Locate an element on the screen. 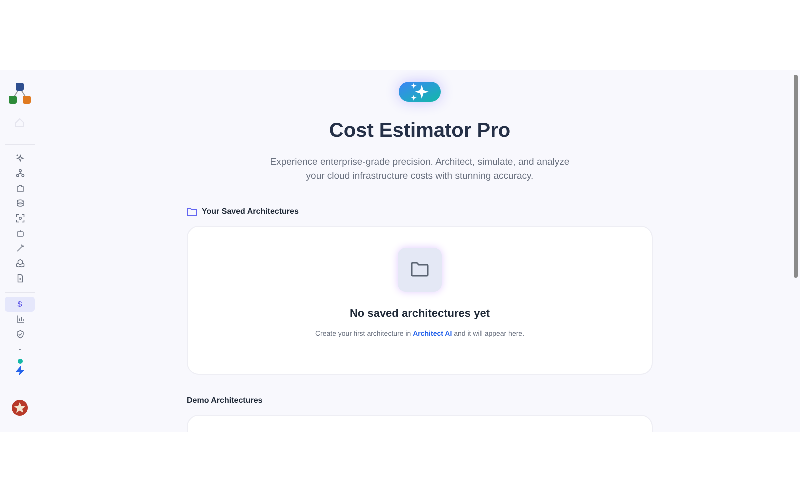  lightning-icon is located at coordinates (20, 371).